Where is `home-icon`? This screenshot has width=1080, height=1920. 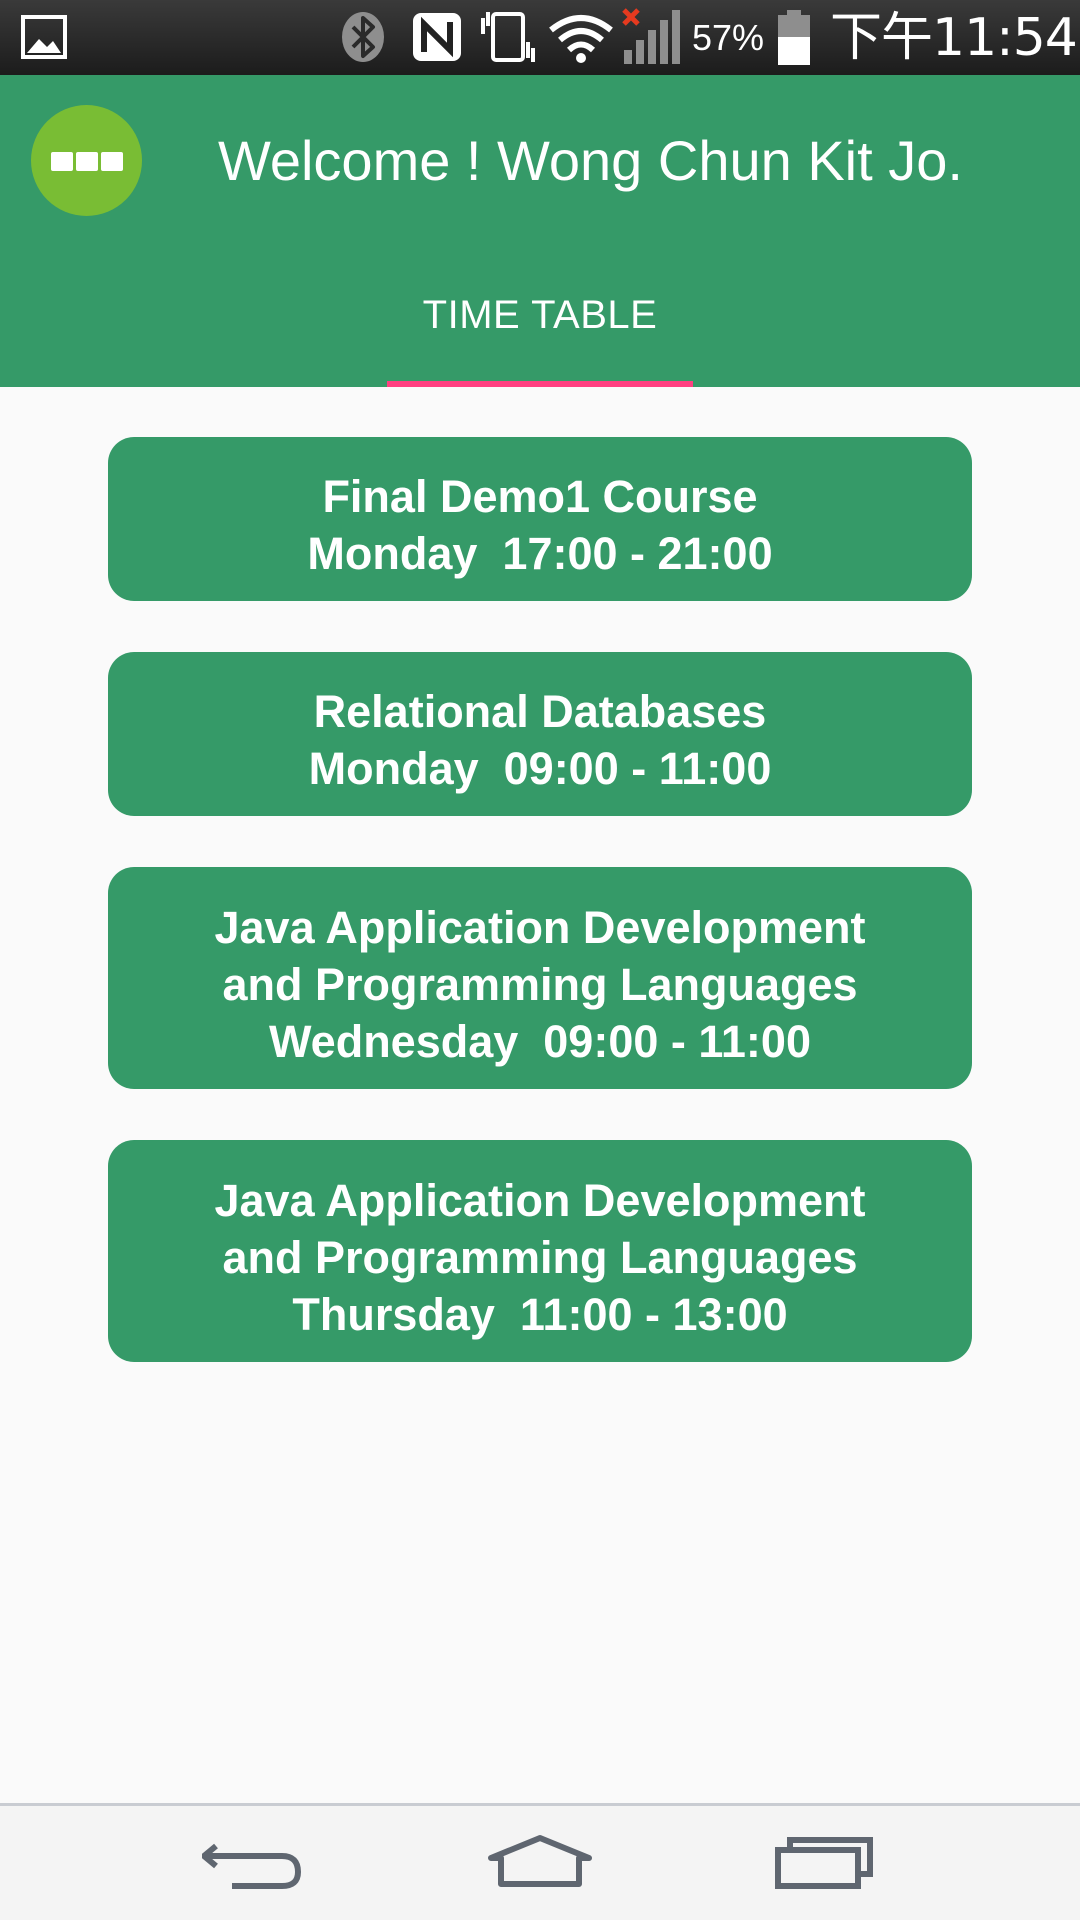 home-icon is located at coordinates (540, 1864).